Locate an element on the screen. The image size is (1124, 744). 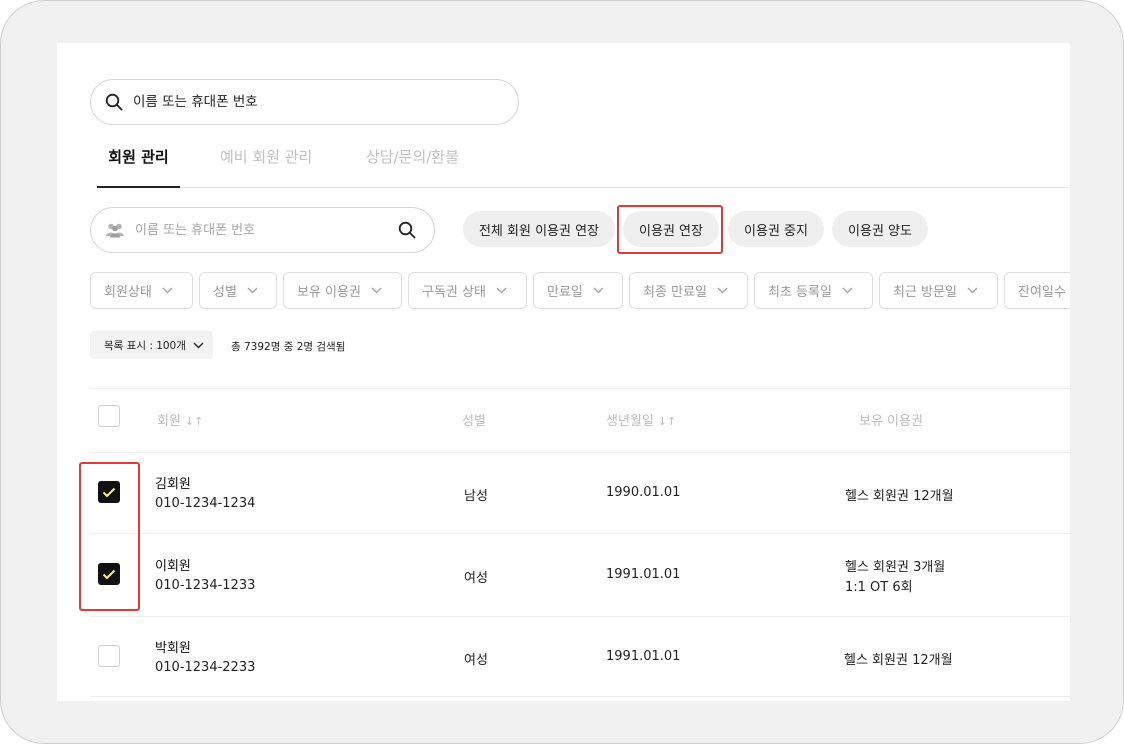
filter-label: 최종 만료일 is located at coordinates (675, 292).